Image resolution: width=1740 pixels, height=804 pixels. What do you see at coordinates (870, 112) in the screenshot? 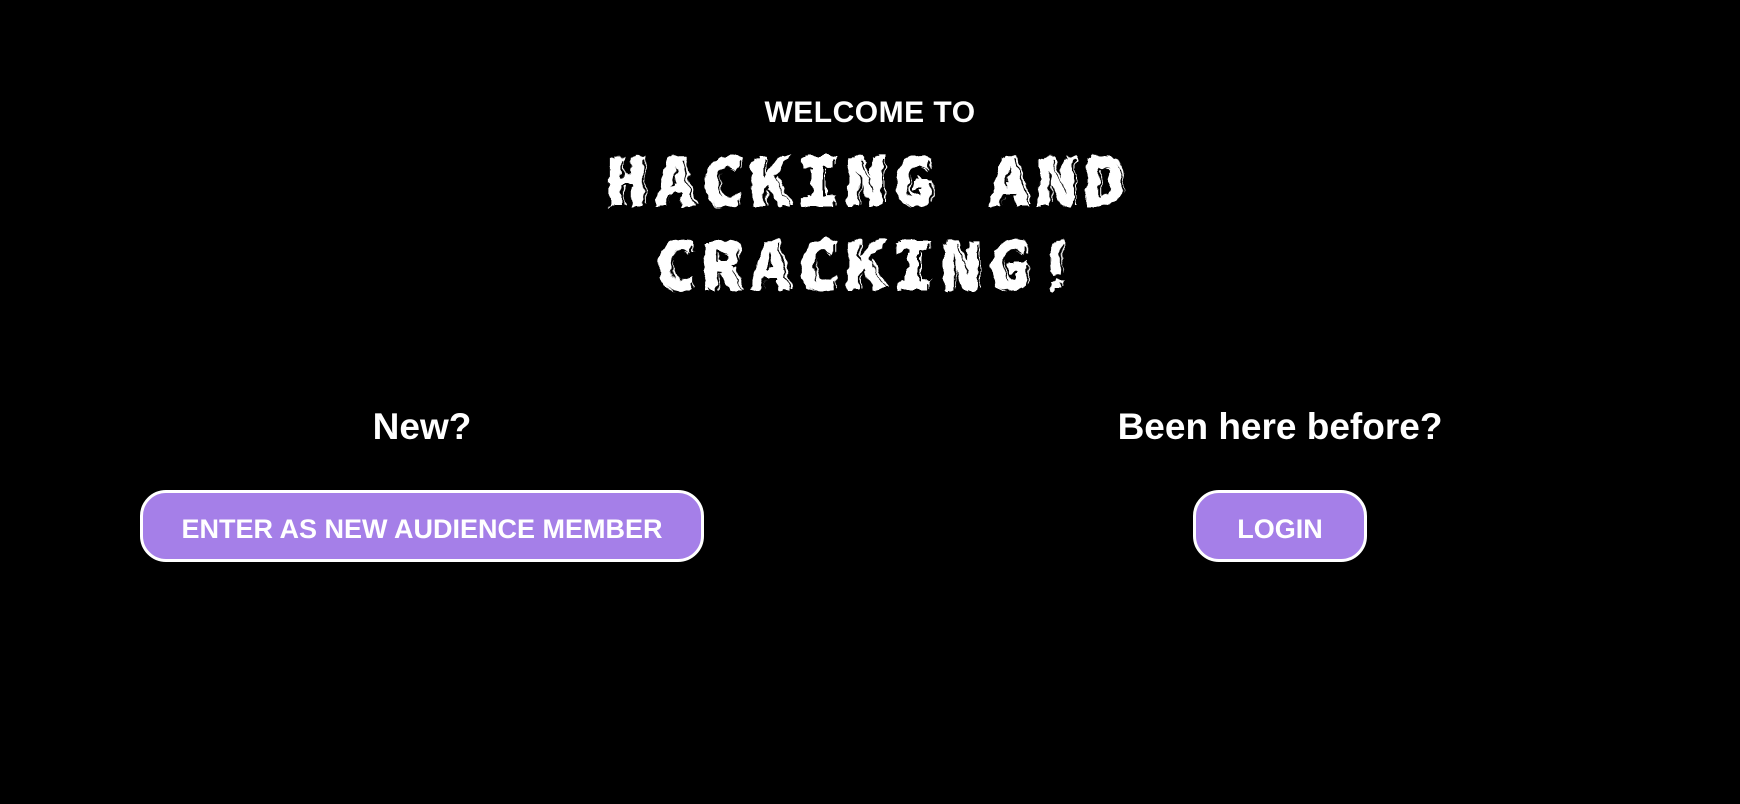
I see `welcome-heading: WELCOME TO` at bounding box center [870, 112].